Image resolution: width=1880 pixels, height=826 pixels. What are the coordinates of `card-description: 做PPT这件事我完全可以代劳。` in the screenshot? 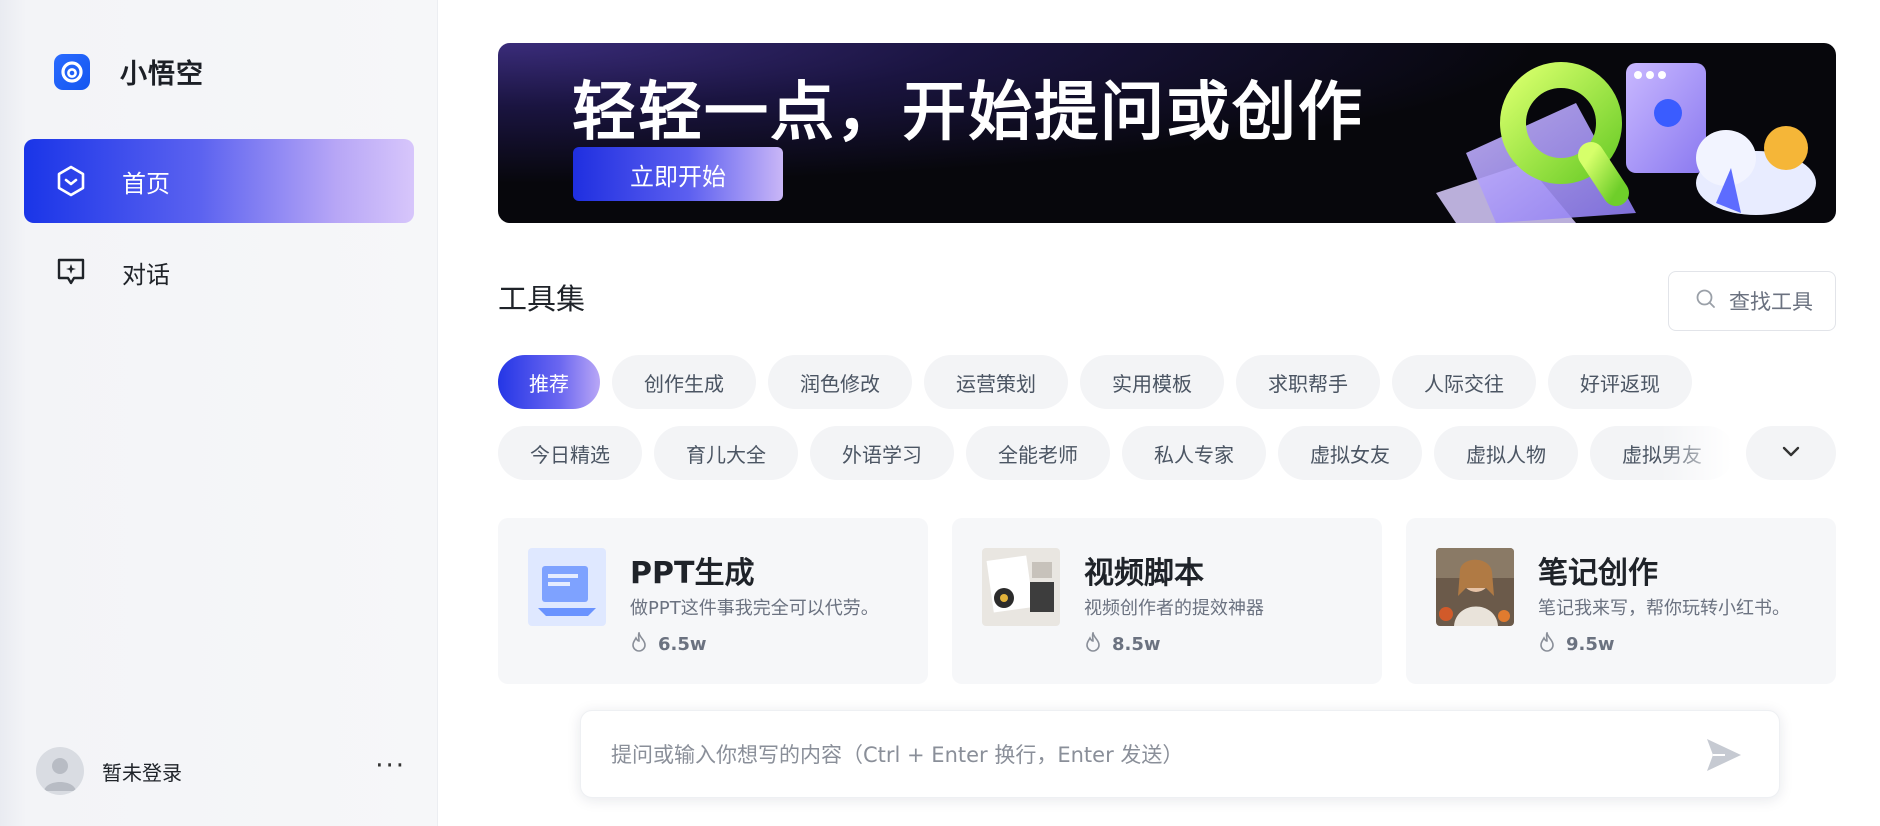 It's located at (754, 608).